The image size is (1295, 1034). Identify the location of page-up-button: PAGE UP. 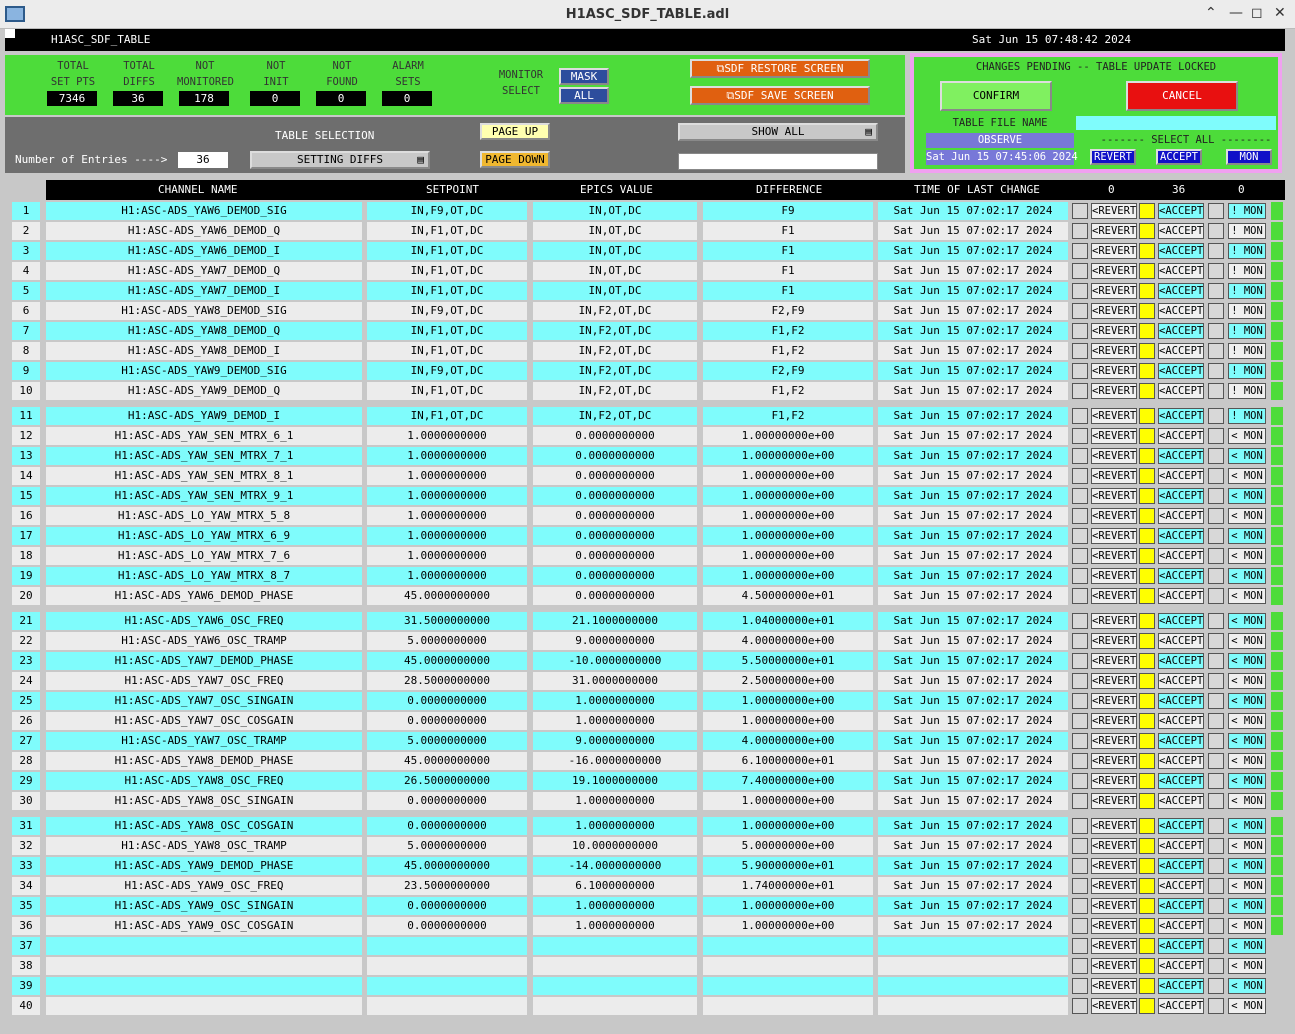
(515, 131).